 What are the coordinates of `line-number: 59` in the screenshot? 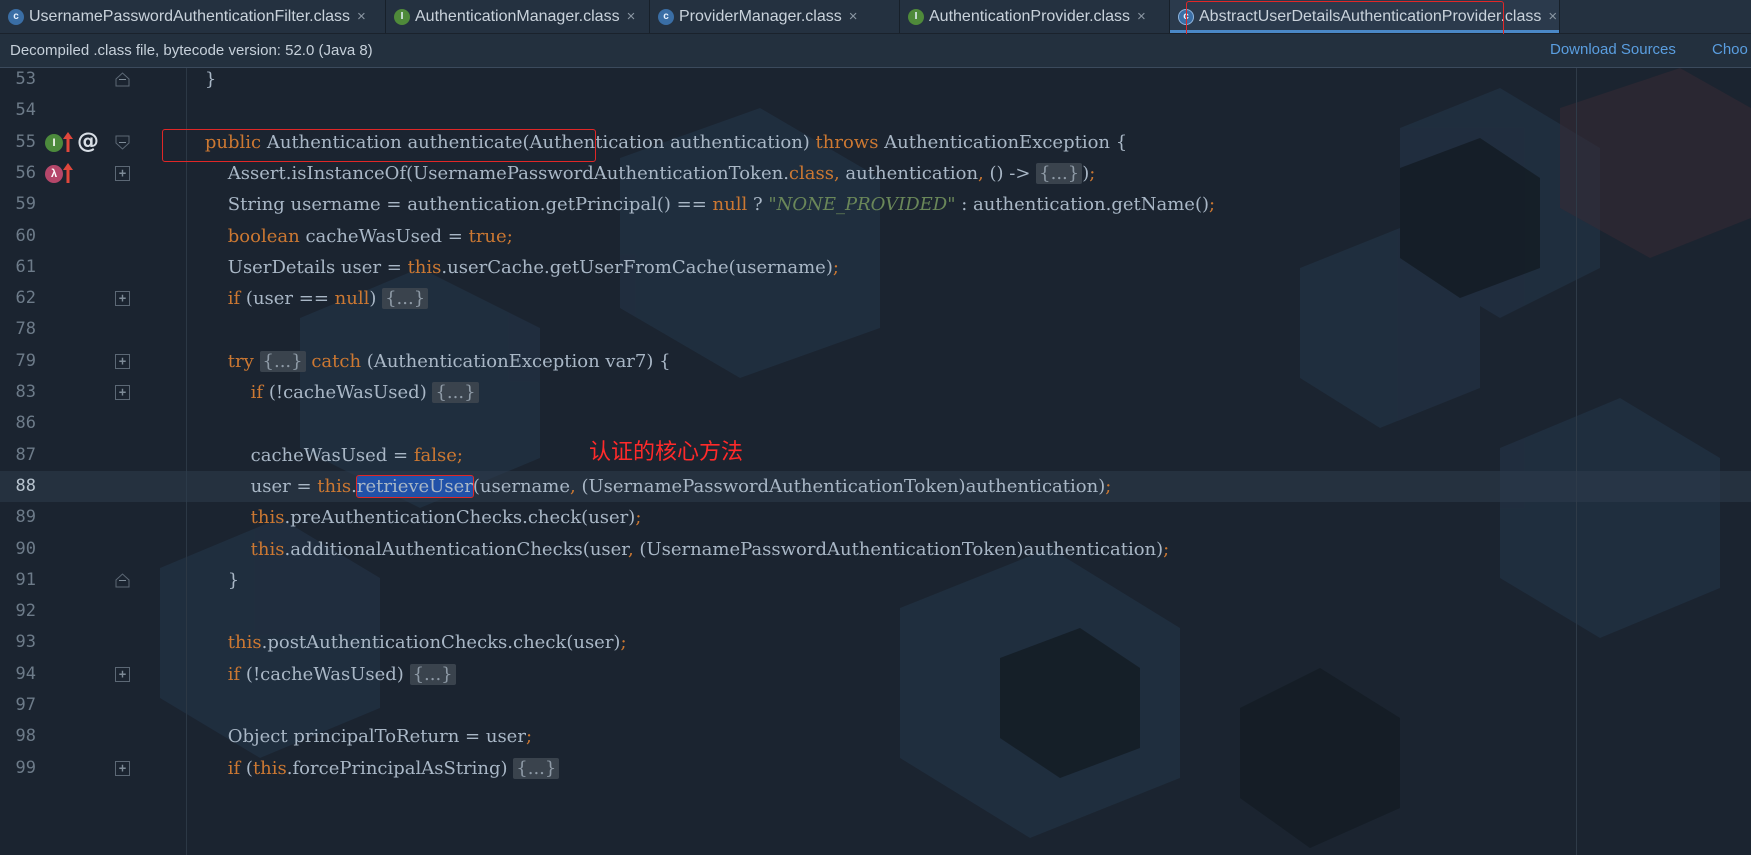 It's located at (25, 204).